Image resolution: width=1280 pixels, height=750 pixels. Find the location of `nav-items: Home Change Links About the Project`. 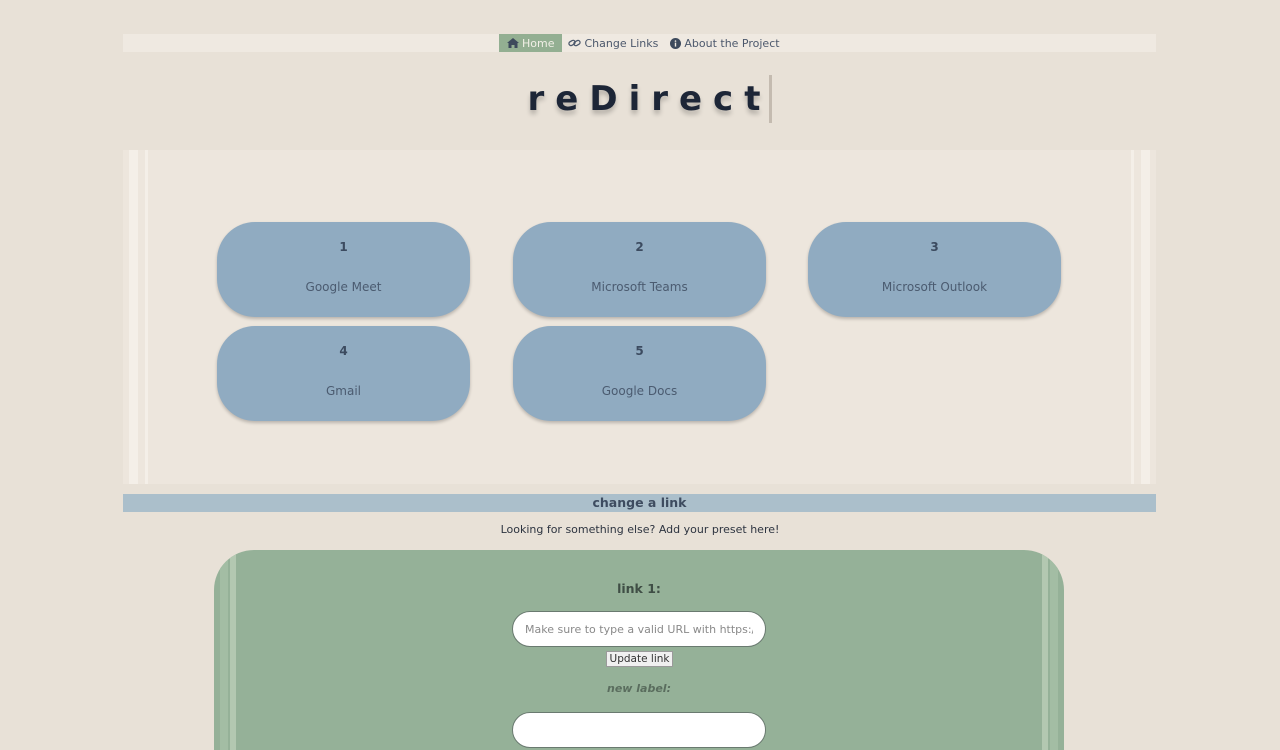

nav-items: Home Change Links About the Project is located at coordinates (642, 43).